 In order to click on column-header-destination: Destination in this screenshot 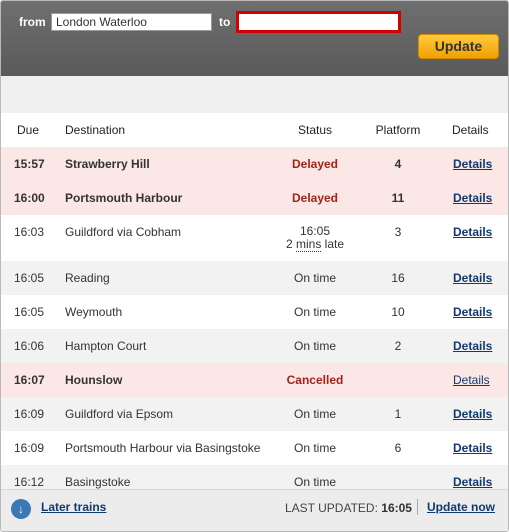, I will do `click(95, 130)`.